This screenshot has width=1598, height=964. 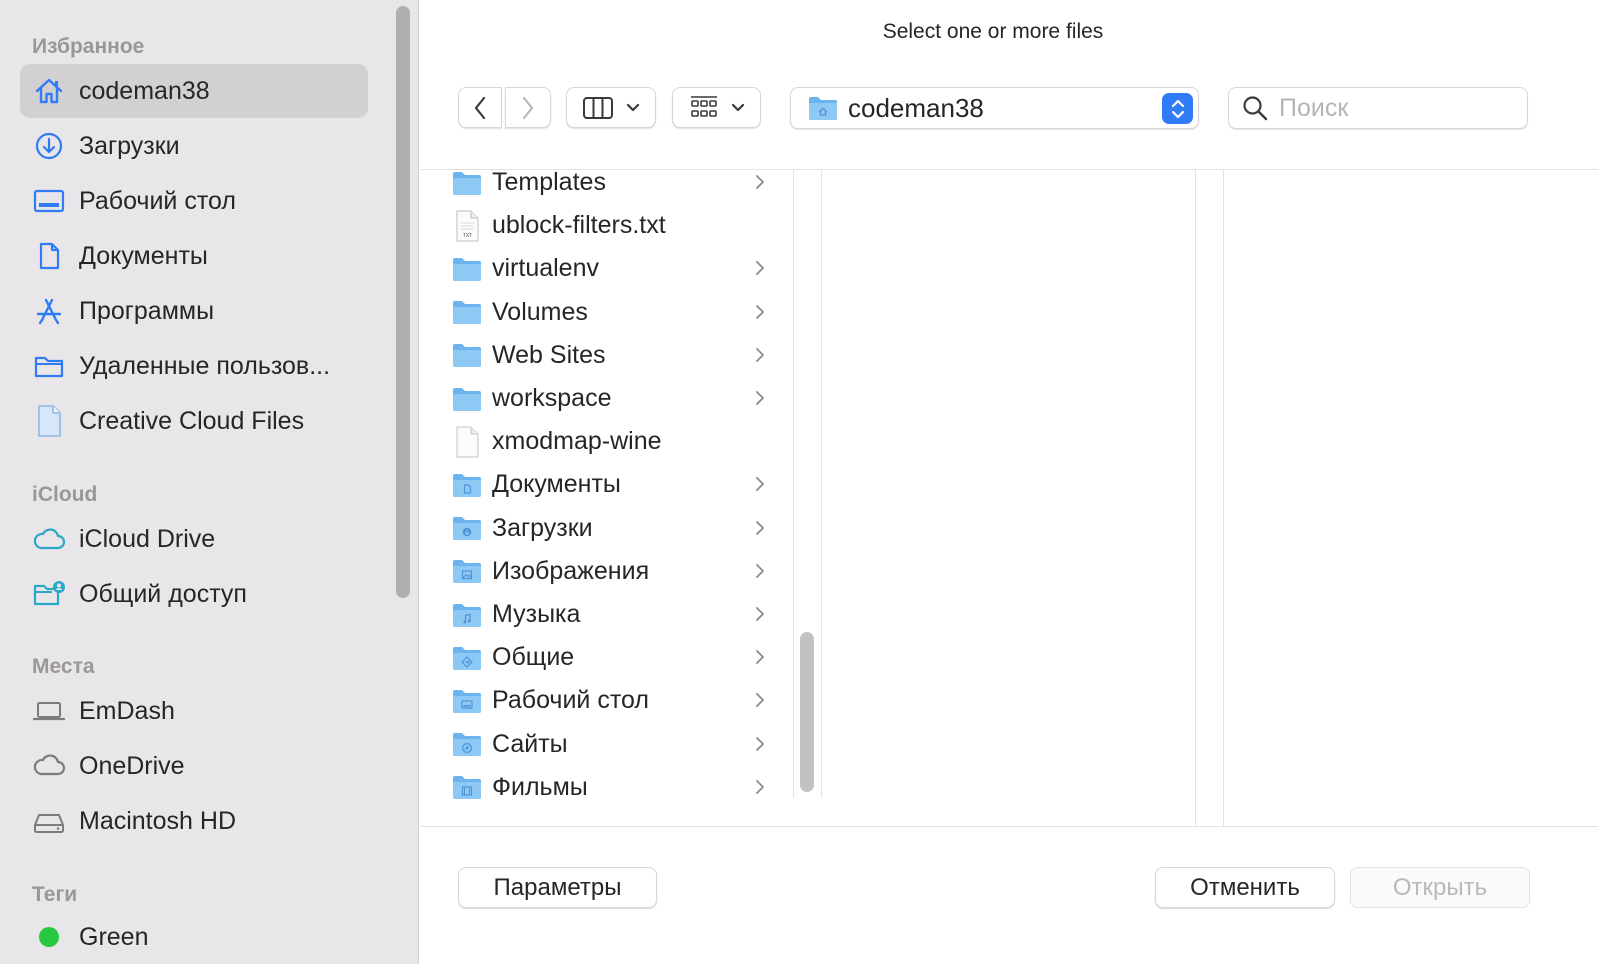 I want to click on file-name: Изображения, so click(x=571, y=570).